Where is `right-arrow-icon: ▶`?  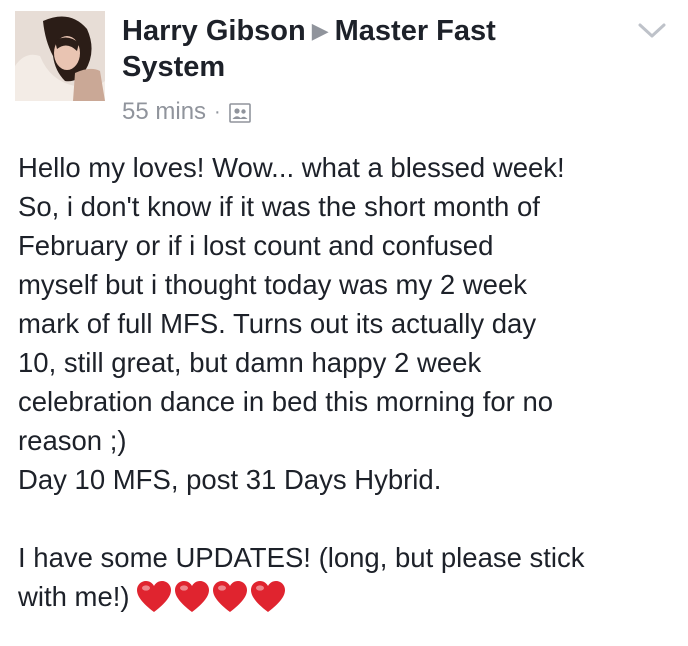
right-arrow-icon: ▶ is located at coordinates (320, 30).